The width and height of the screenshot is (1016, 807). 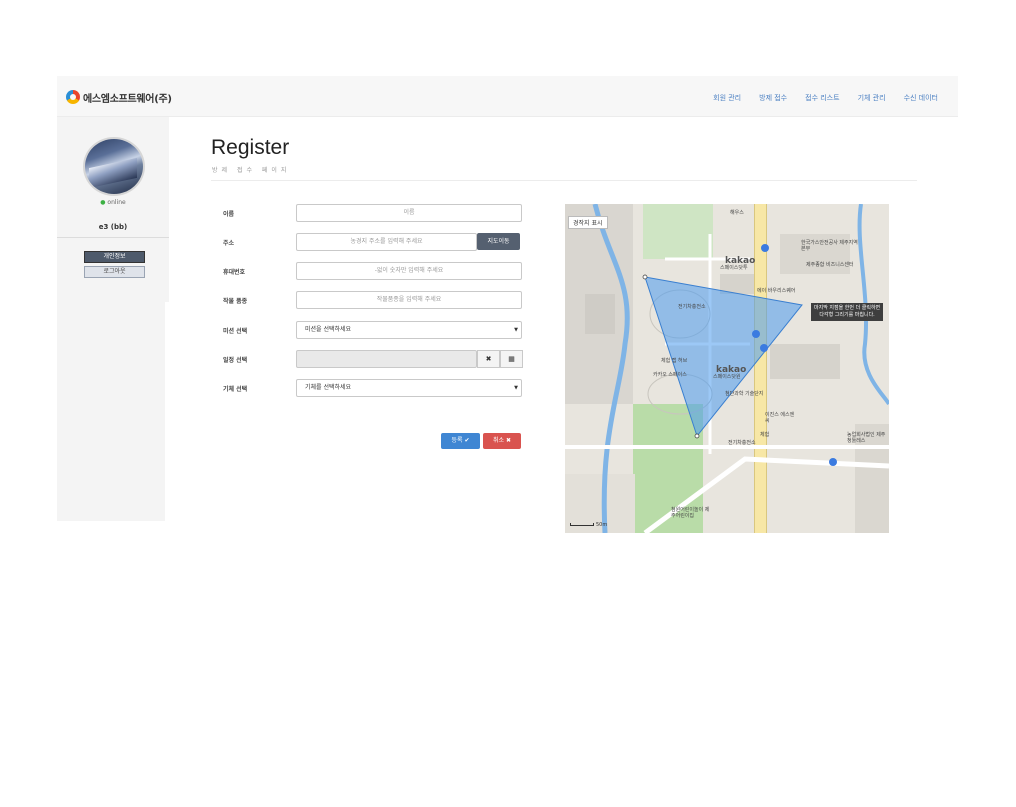 I want to click on main-nav: 회원 관리 방제 접수 접수 리스트 기체 관리 수신 데이터, so click(x=825, y=98).